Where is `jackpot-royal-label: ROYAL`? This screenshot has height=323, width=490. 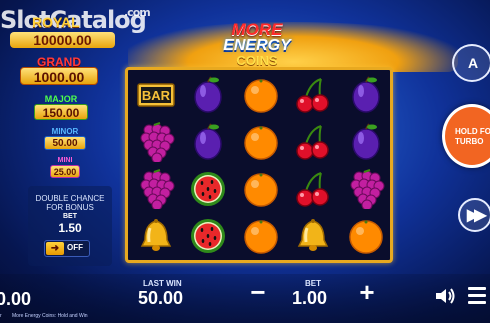 jackpot-royal-label: ROYAL is located at coordinates (56, 22).